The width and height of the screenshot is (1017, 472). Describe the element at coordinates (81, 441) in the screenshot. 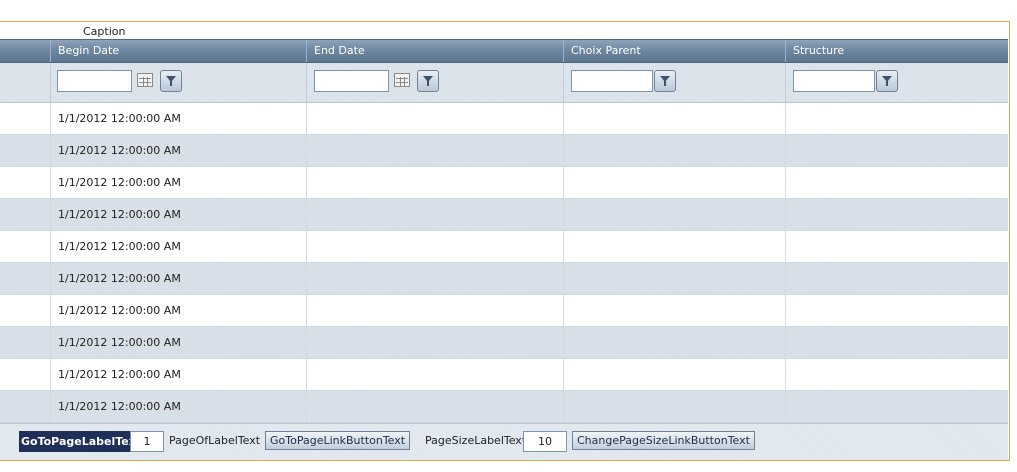

I see `goto-page-label: GoToPageLabelText` at that location.